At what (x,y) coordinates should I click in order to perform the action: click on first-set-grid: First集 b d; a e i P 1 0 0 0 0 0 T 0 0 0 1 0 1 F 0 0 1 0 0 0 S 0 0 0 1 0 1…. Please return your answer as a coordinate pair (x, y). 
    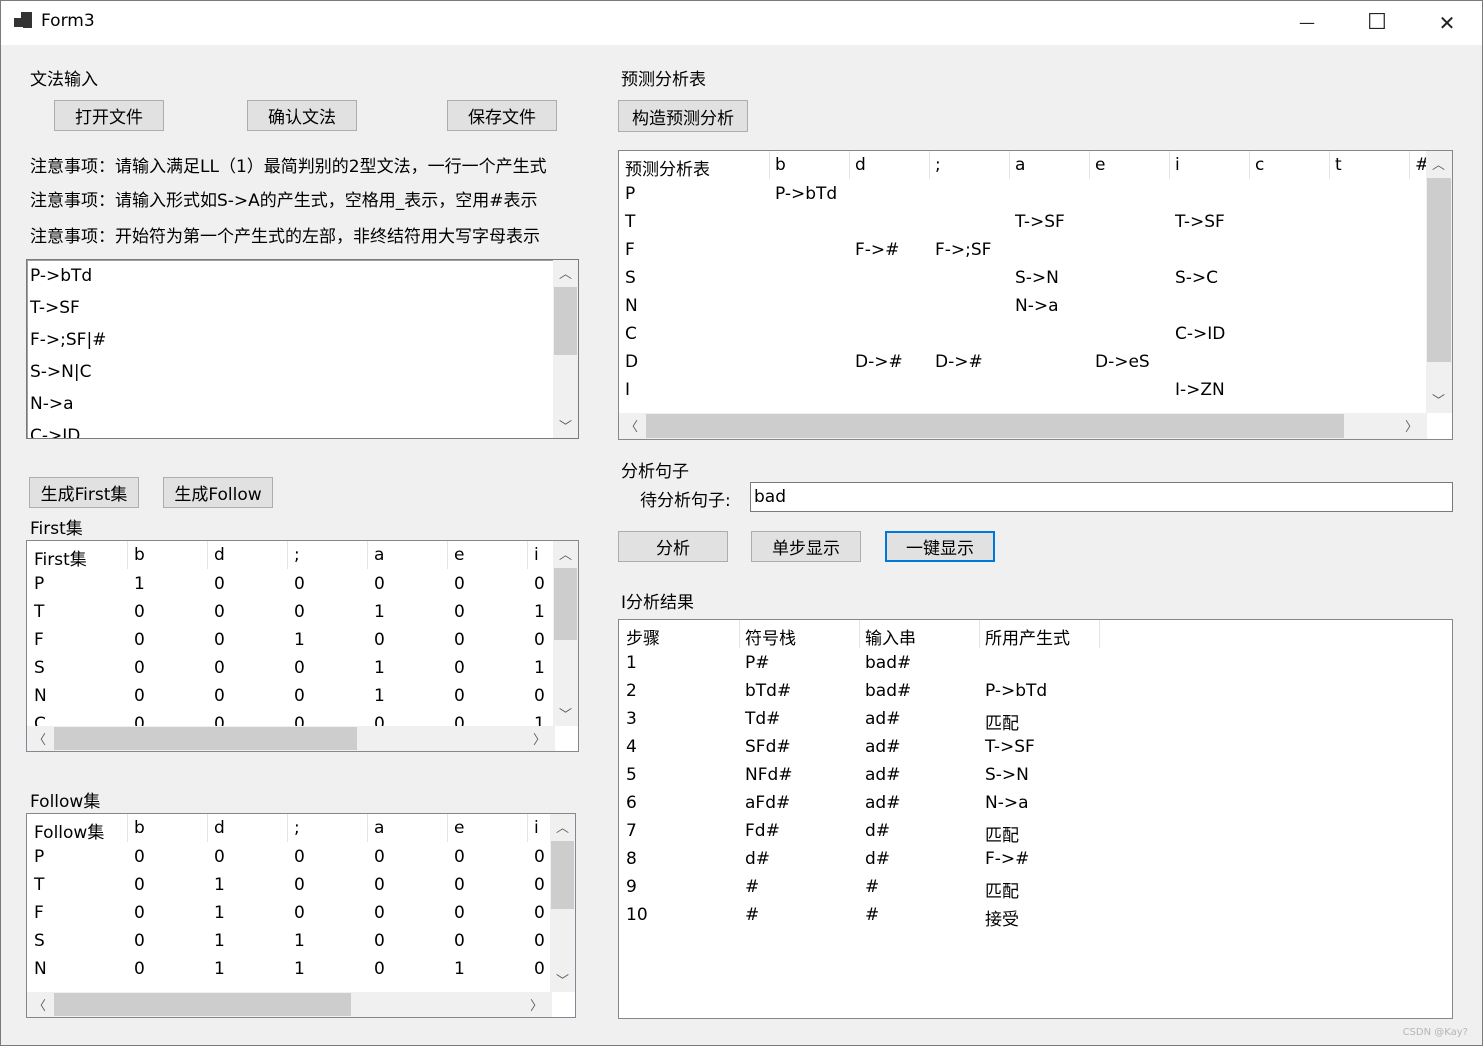
    Looking at the image, I should click on (302, 646).